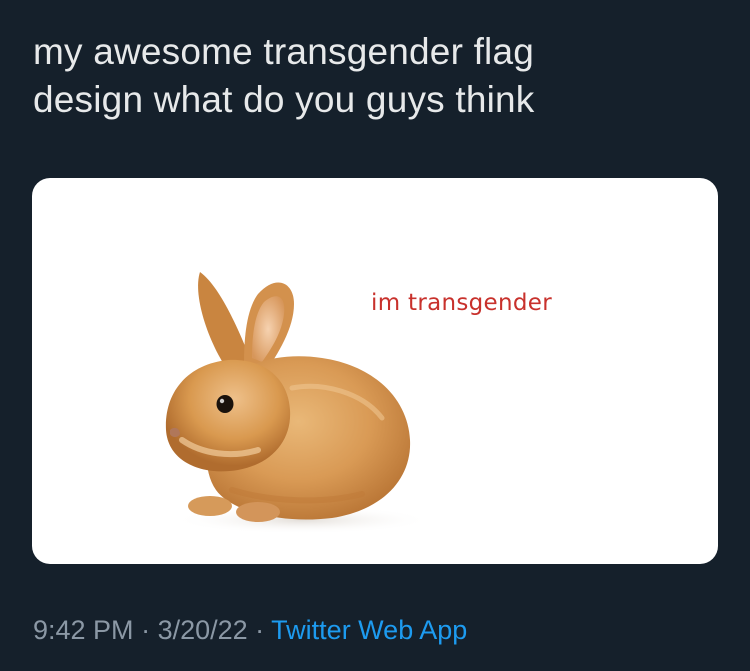  I want to click on bunny-illustration, so click(298, 403).